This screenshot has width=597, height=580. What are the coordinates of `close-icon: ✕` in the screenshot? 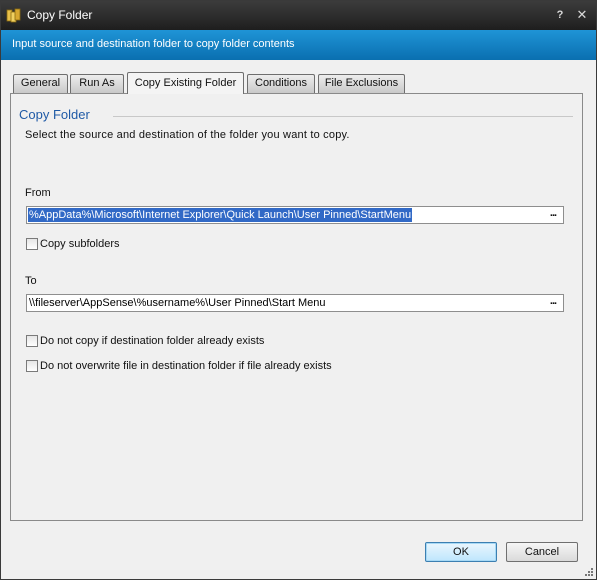 It's located at (582, 15).